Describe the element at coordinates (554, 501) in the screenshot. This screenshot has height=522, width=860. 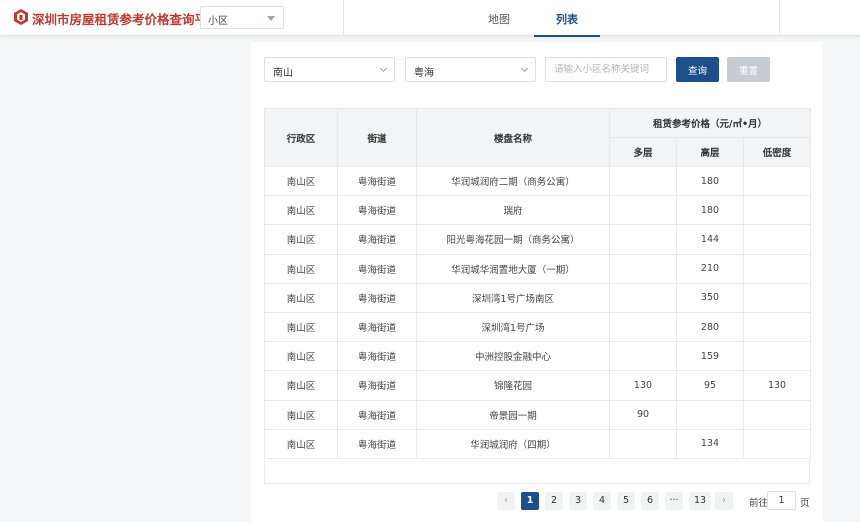
I see `page-button-2: 2` at that location.